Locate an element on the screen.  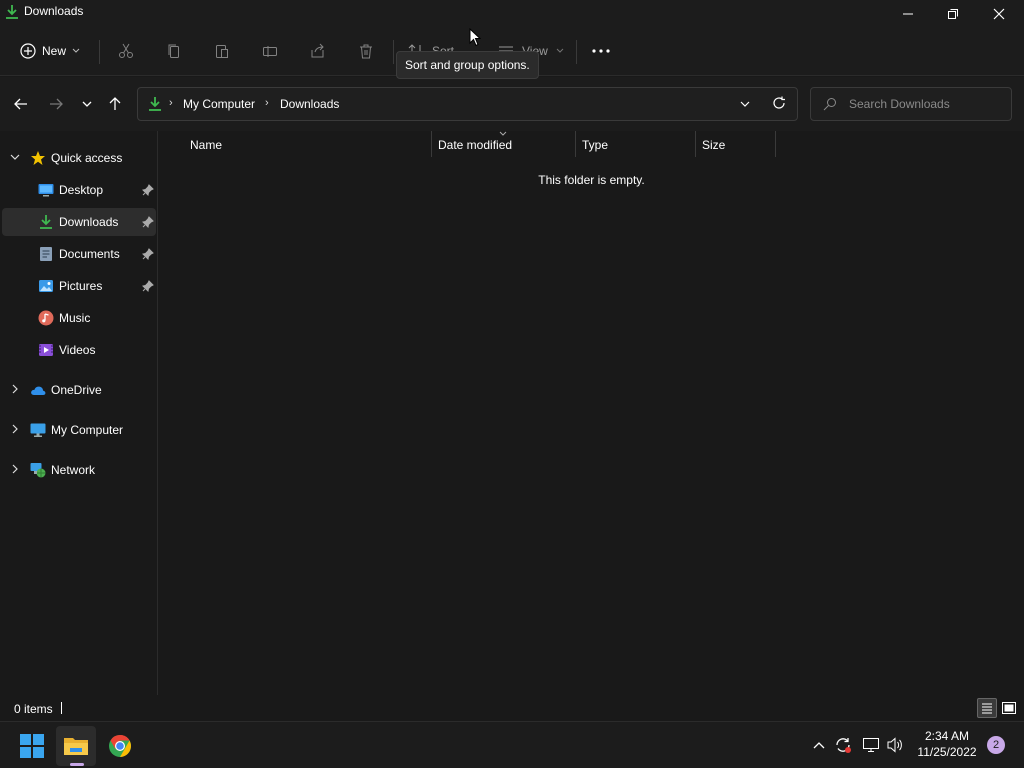
music-icon is located at coordinates (46, 318).